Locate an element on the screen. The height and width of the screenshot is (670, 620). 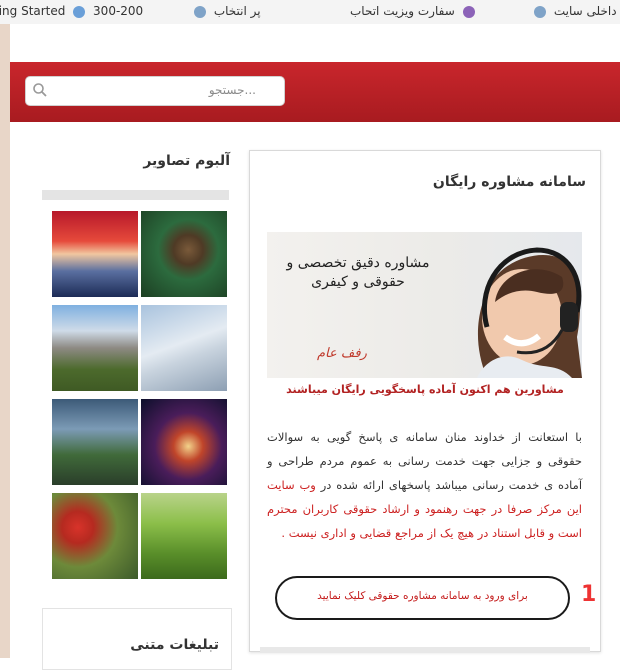
bookmark-item: پر انتخاب is located at coordinates (225, 11).